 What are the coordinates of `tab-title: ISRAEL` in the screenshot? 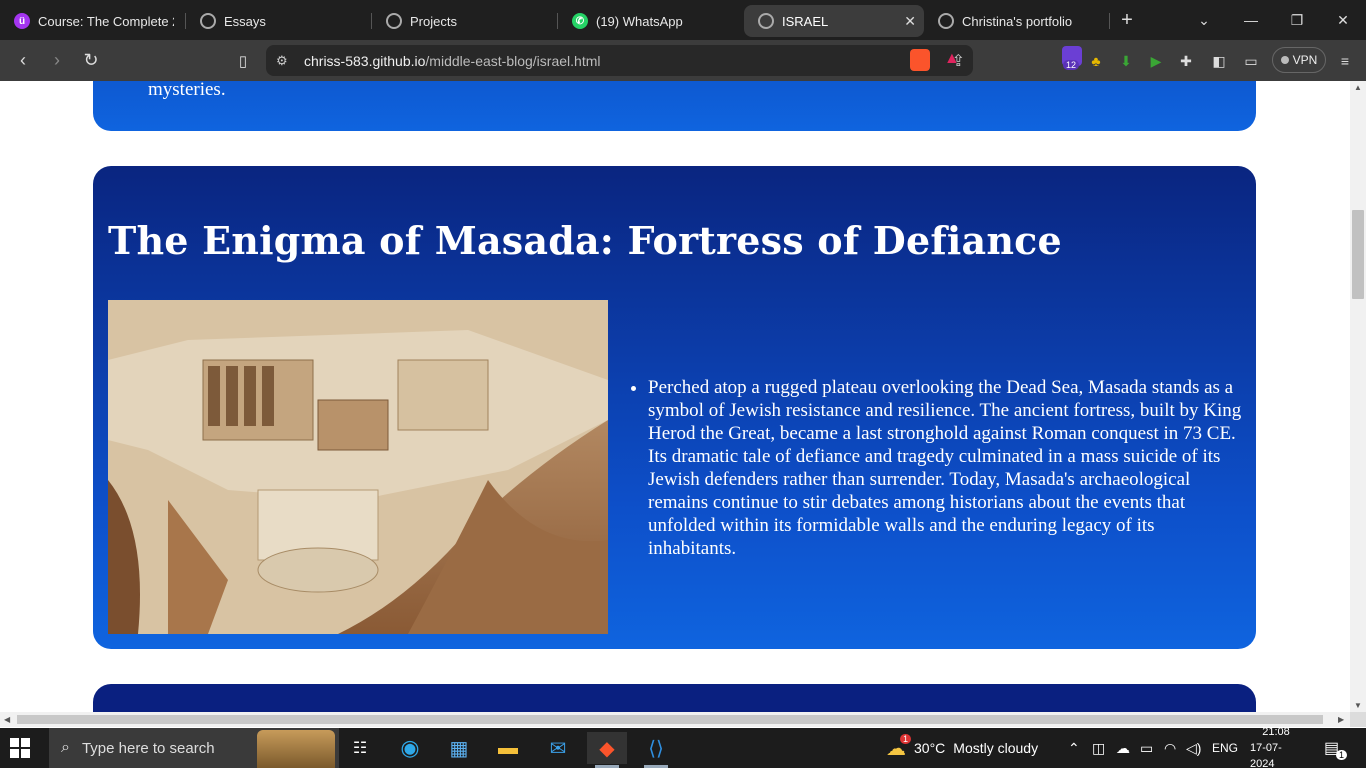 It's located at (805, 21).